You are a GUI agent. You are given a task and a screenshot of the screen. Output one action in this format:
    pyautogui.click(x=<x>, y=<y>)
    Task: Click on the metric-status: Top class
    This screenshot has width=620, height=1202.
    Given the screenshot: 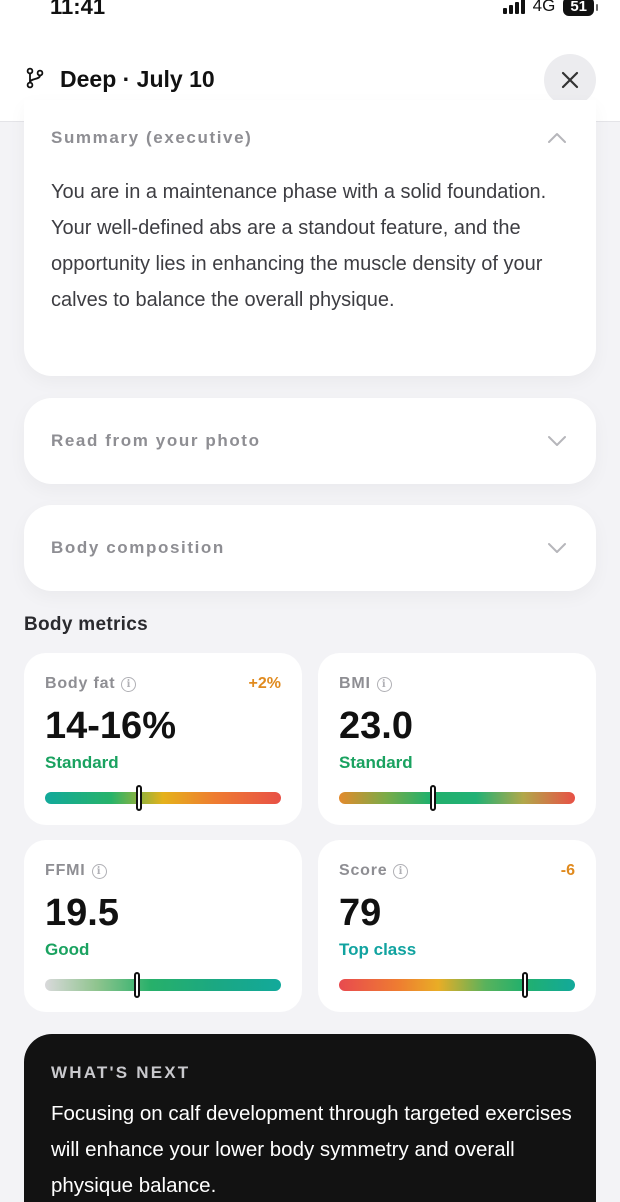 What is the action you would take?
    pyautogui.click(x=378, y=949)
    